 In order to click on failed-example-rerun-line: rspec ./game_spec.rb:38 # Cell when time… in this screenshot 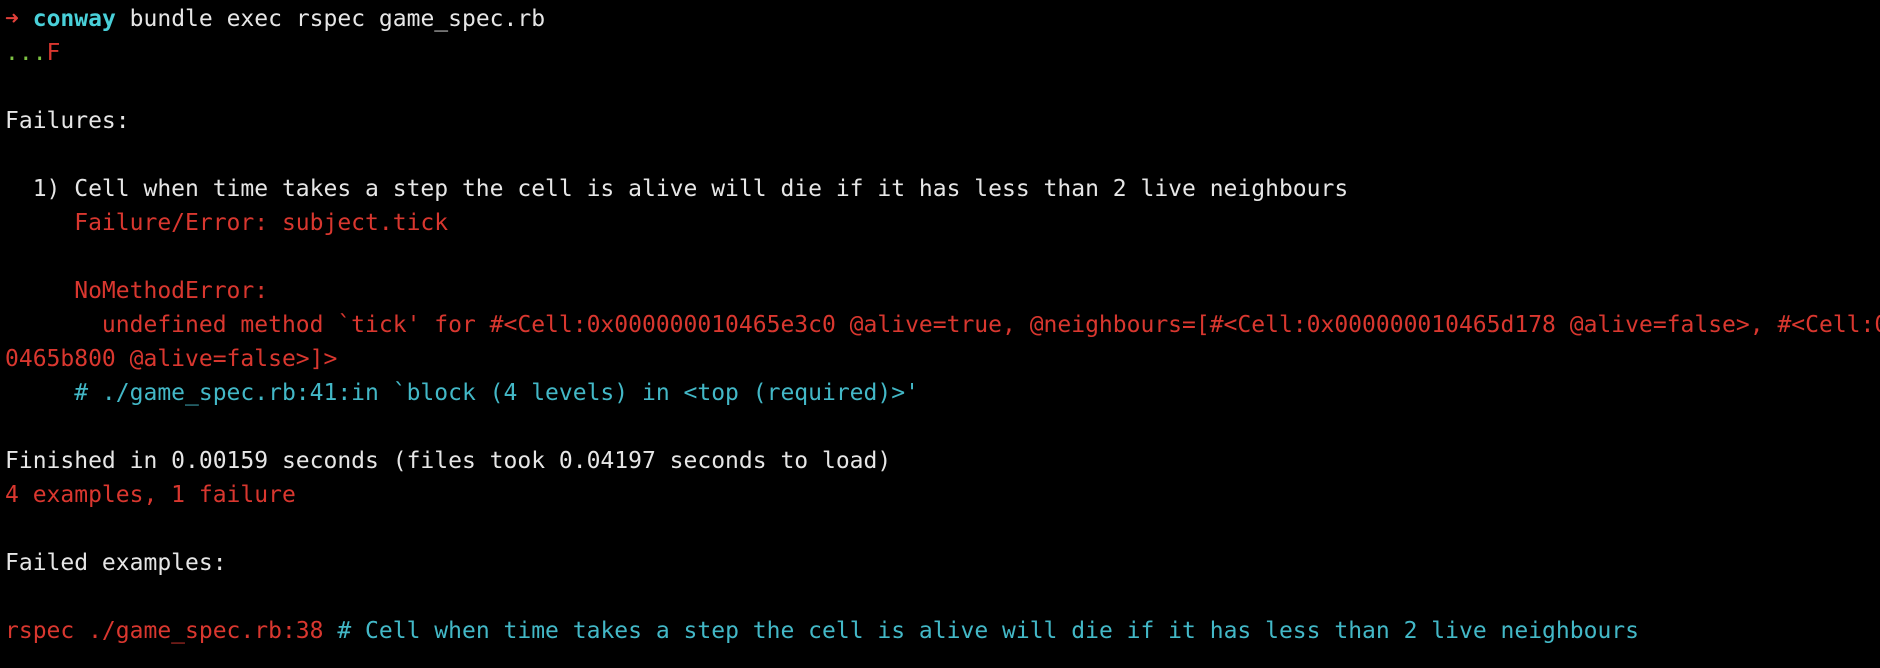, I will do `click(942, 631)`.